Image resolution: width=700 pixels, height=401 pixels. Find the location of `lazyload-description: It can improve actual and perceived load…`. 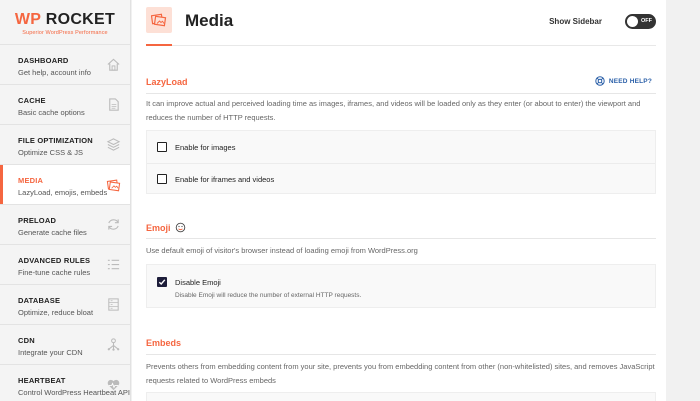

lazyload-description: It can improve actual and perceived load… is located at coordinates (393, 110).